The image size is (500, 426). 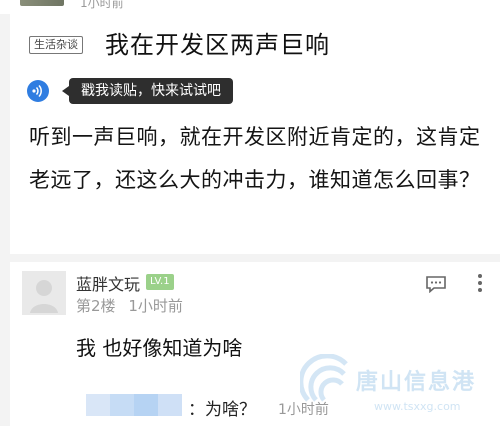 I want to click on voice-waves-glyph, so click(x=37, y=91).